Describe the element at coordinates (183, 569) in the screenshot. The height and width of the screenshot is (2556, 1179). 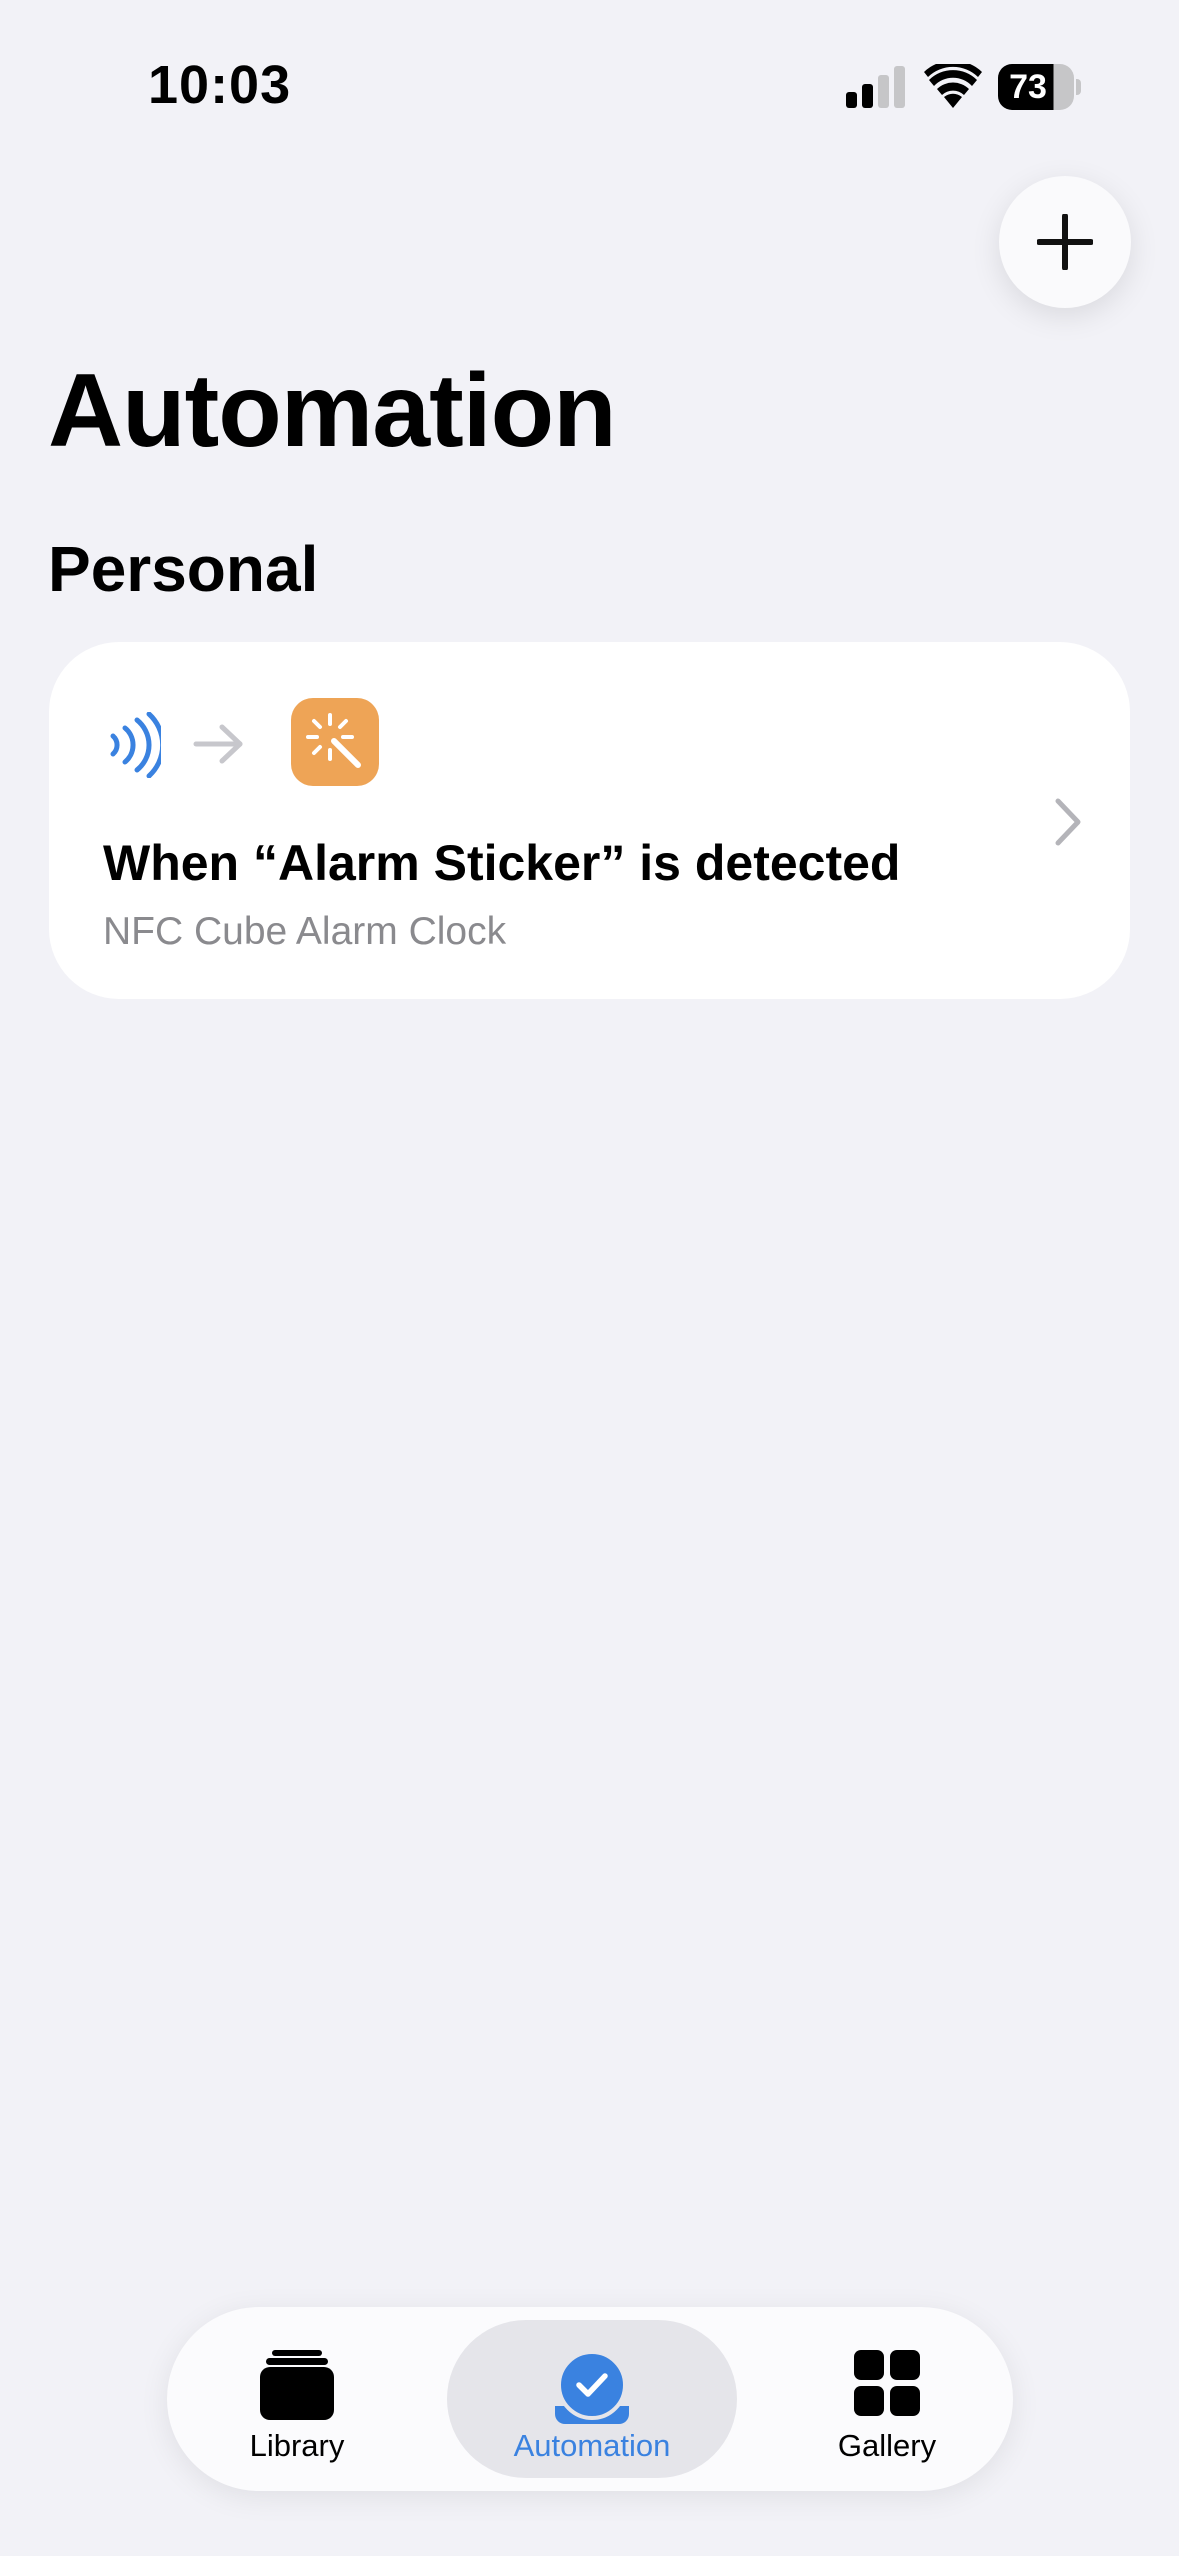
I see `section-title-personal: Personal` at that location.